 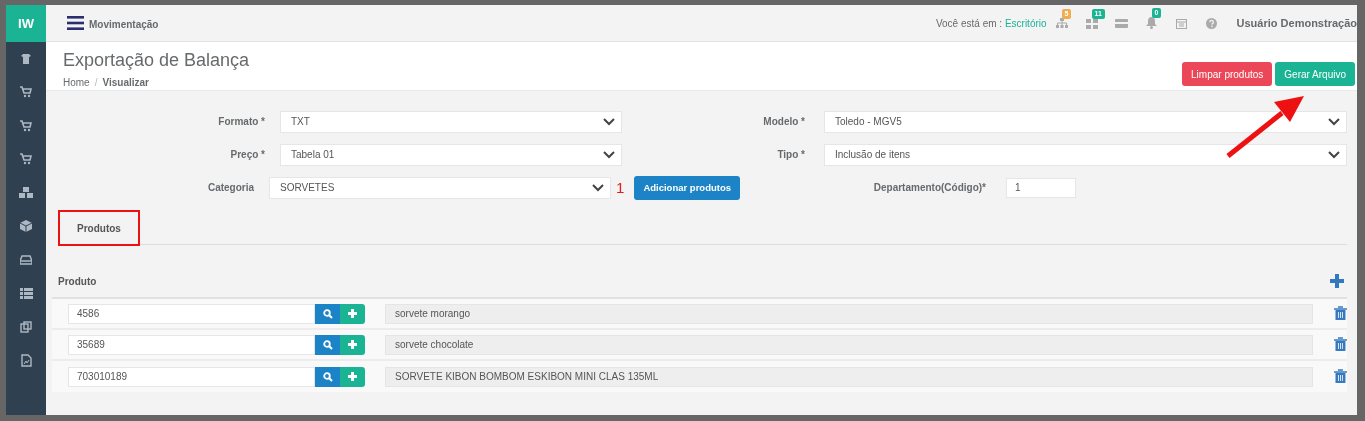 What do you see at coordinates (1085, 121) in the screenshot?
I see `model-select: Toledo - MGV5` at bounding box center [1085, 121].